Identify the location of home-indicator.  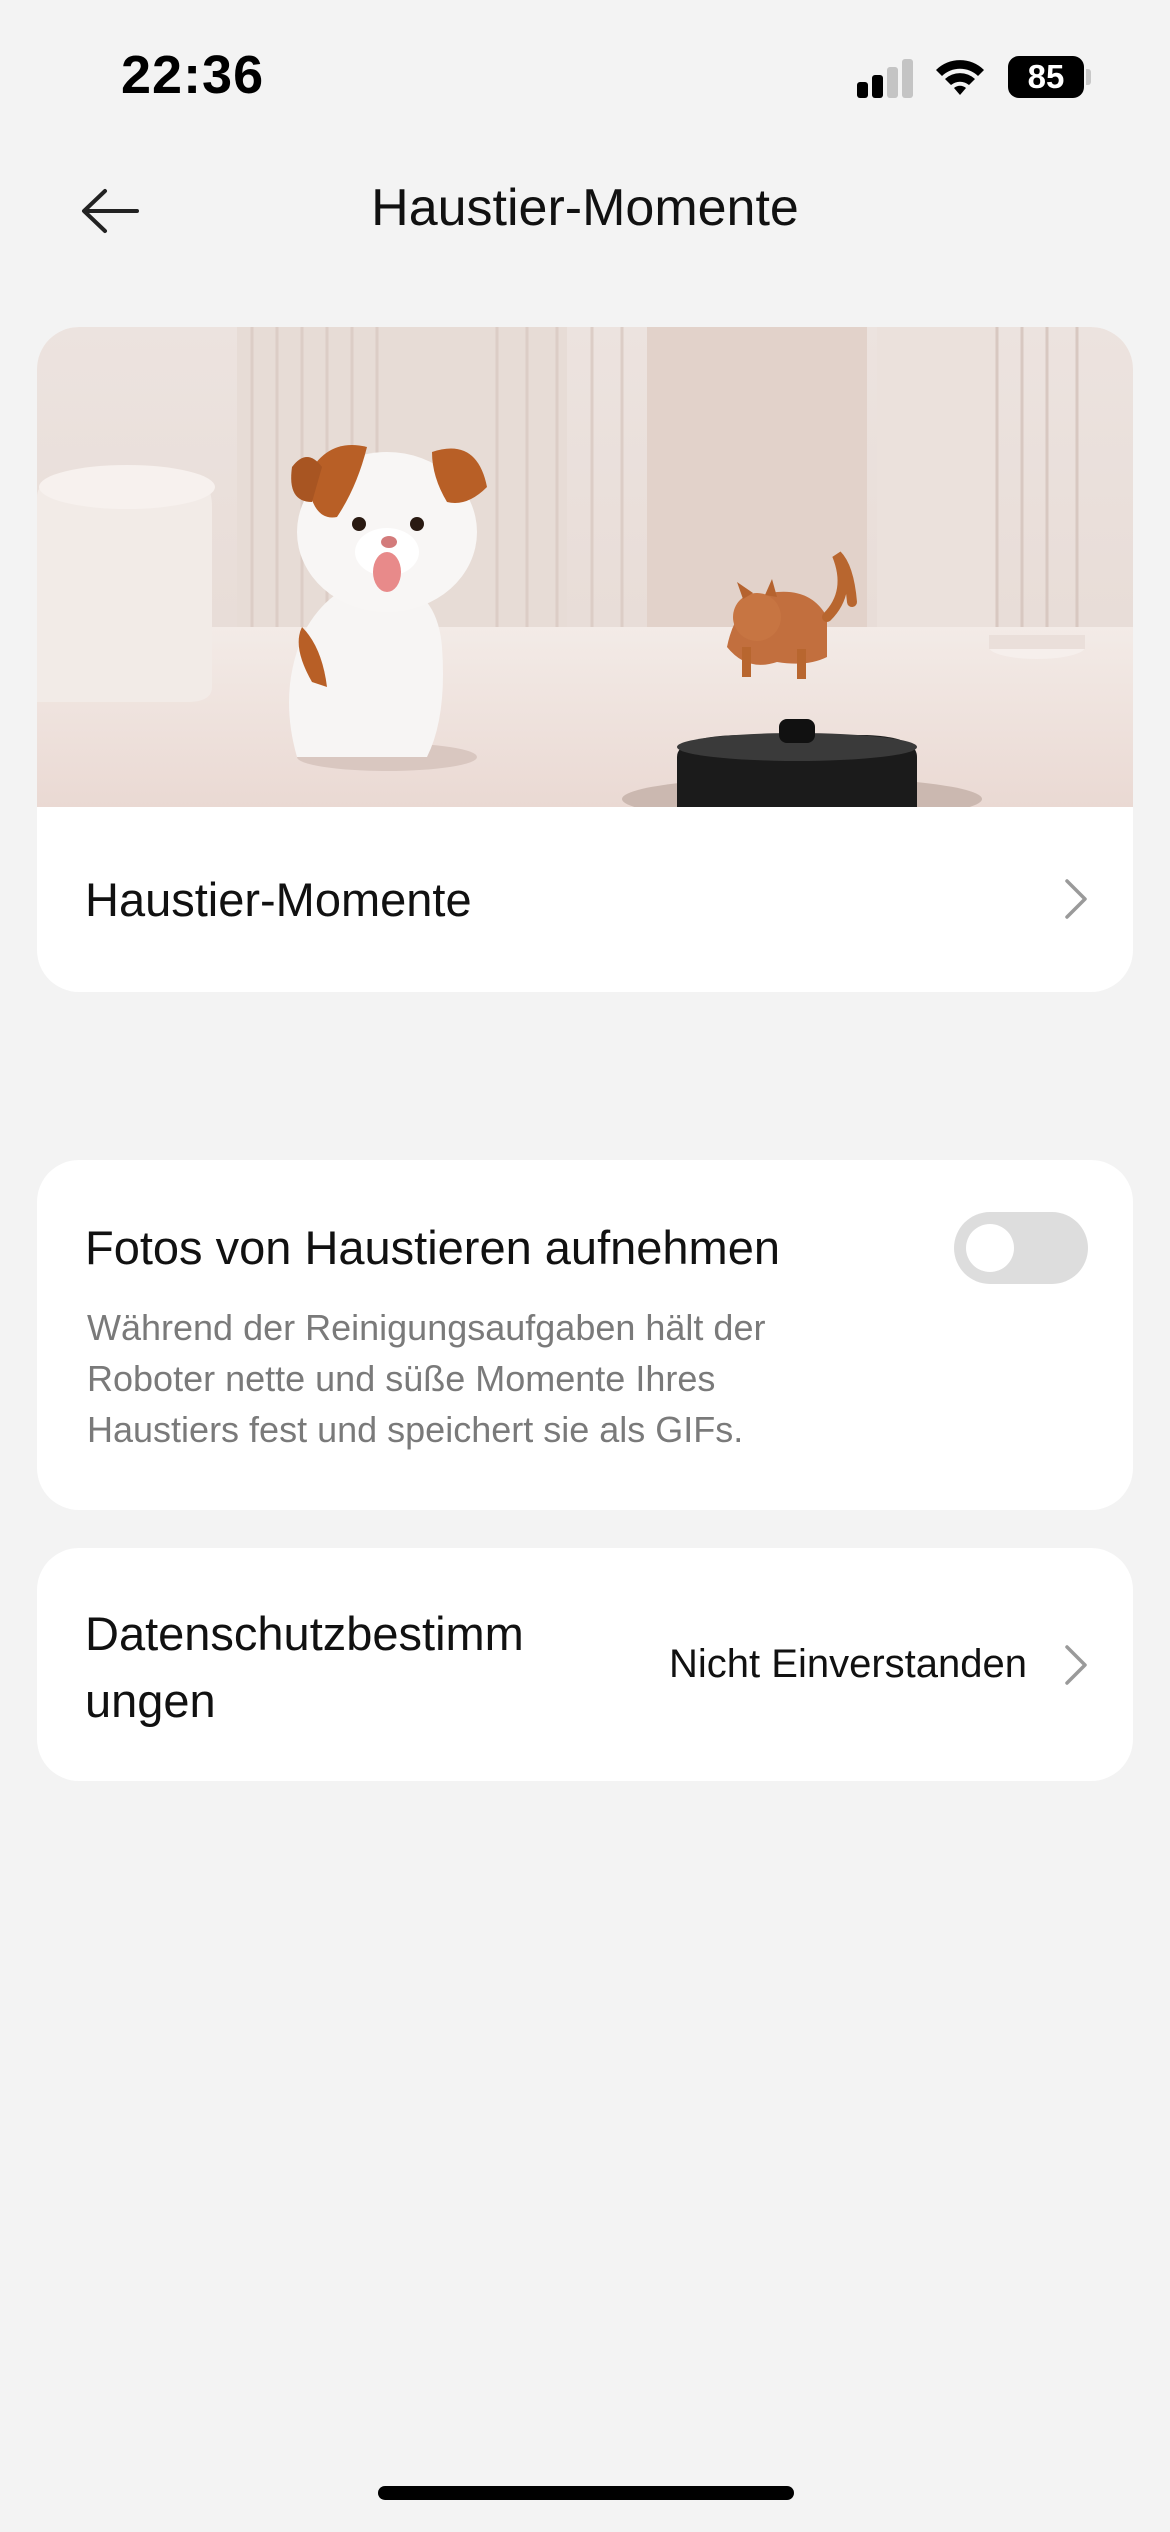
(586, 2493).